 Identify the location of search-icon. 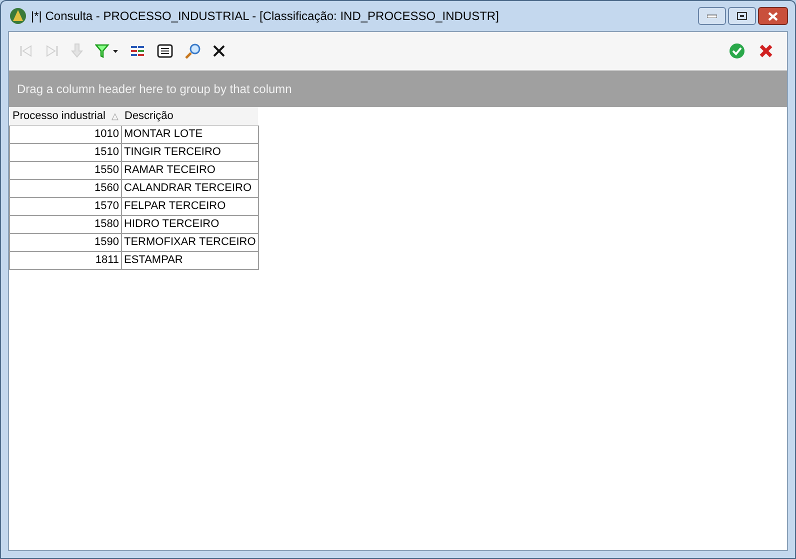
(193, 51).